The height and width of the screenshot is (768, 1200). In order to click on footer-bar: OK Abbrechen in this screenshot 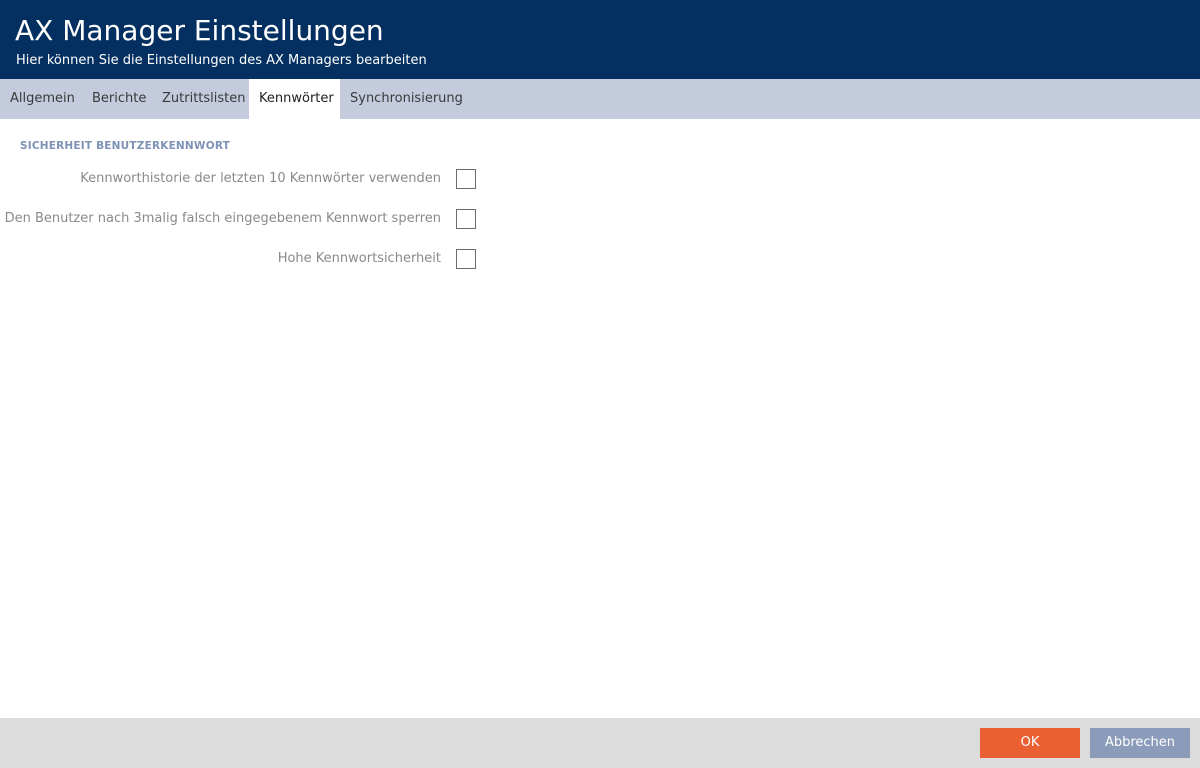, I will do `click(600, 743)`.